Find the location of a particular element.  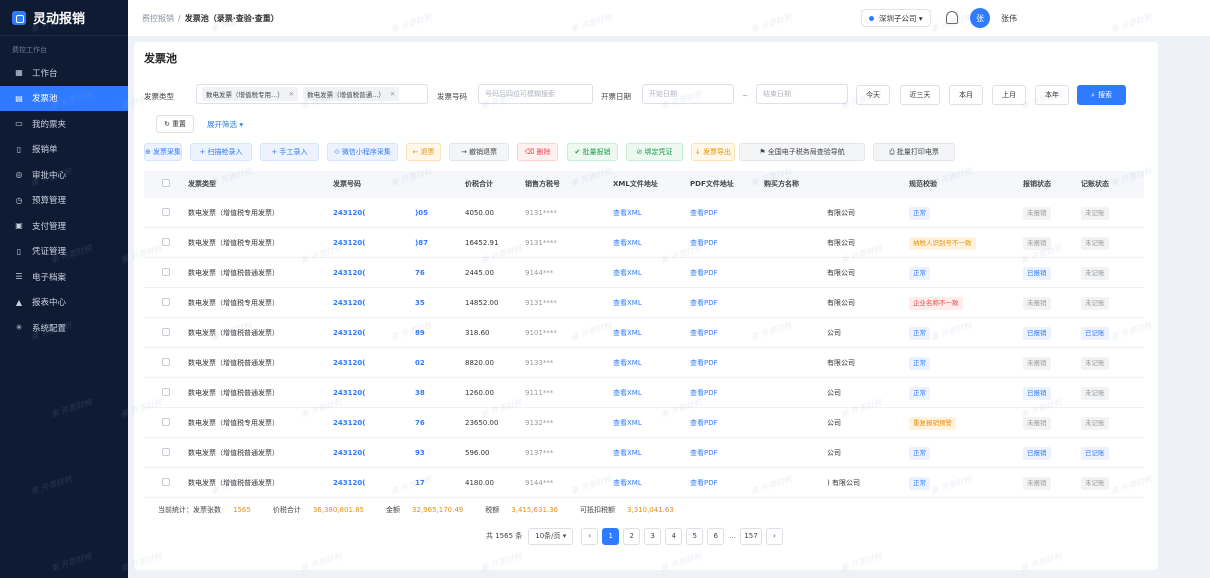

page-button: 3 is located at coordinates (653, 536).